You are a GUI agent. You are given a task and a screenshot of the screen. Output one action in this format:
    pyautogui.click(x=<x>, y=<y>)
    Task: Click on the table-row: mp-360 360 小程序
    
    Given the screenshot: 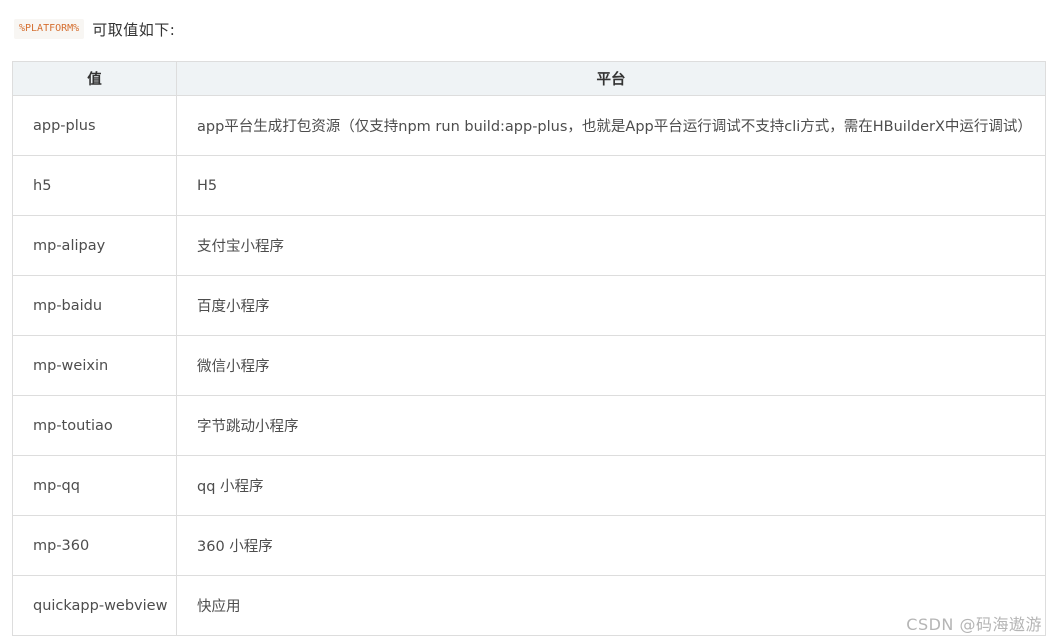 What is the action you would take?
    pyautogui.click(x=529, y=545)
    